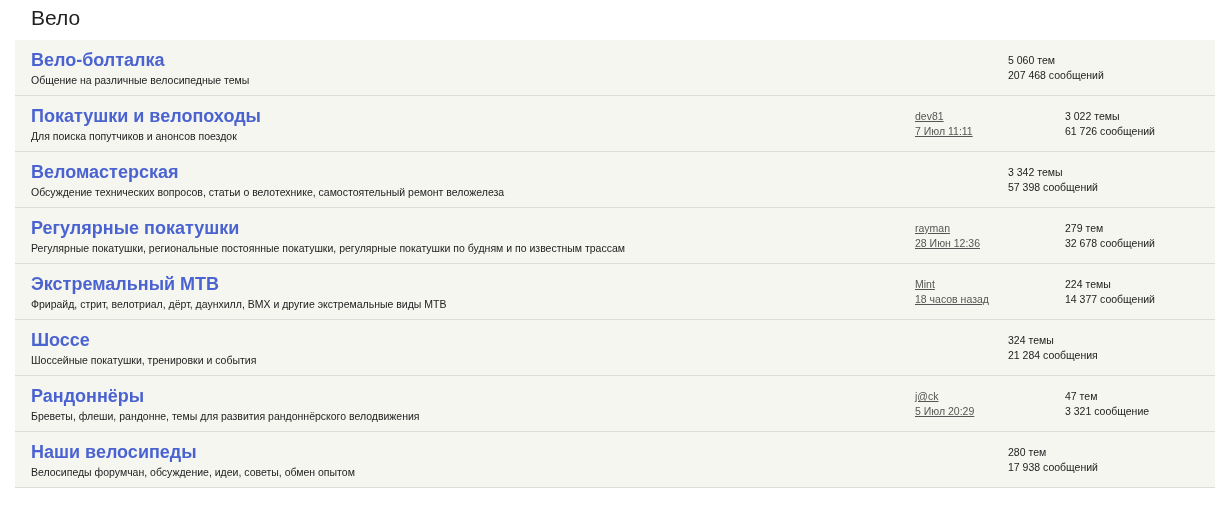 The height and width of the screenshot is (506, 1232). I want to click on forum-description: Регулярные покатушки, региональные постоянные покатушки, регулярные покатушки по будням и по известным трассам, so click(329, 247).